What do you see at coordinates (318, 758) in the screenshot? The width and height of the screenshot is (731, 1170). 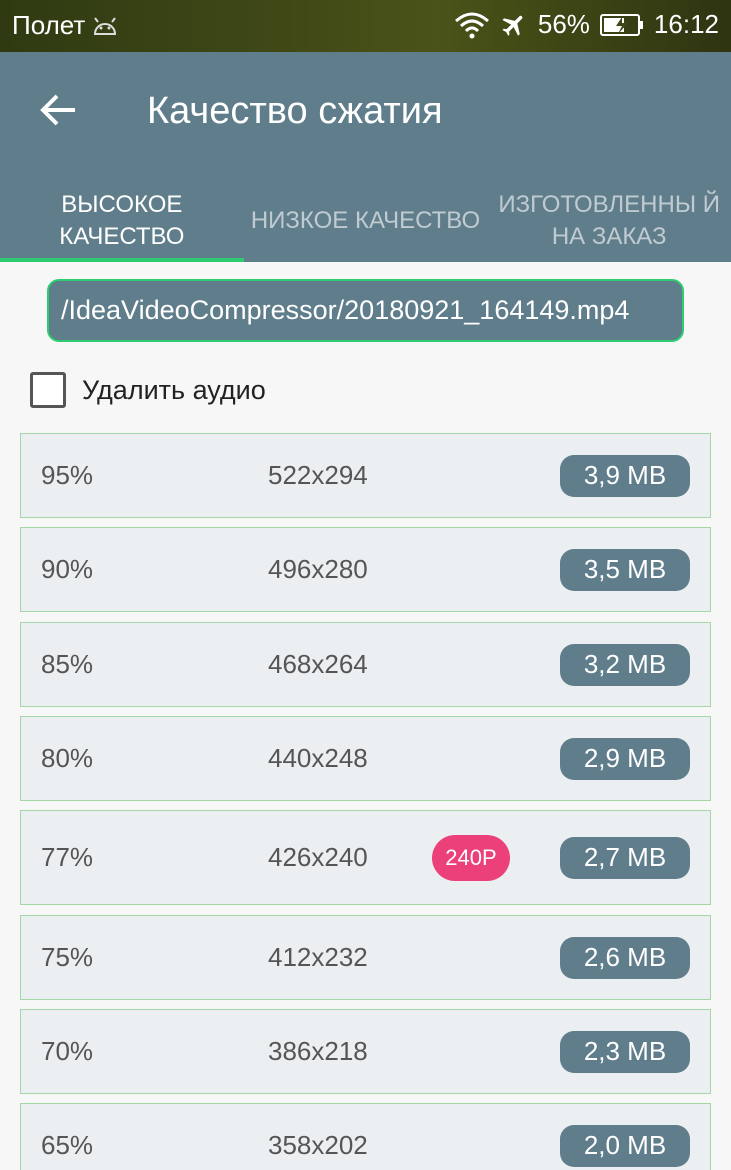 I see `resolution: 440x248` at bounding box center [318, 758].